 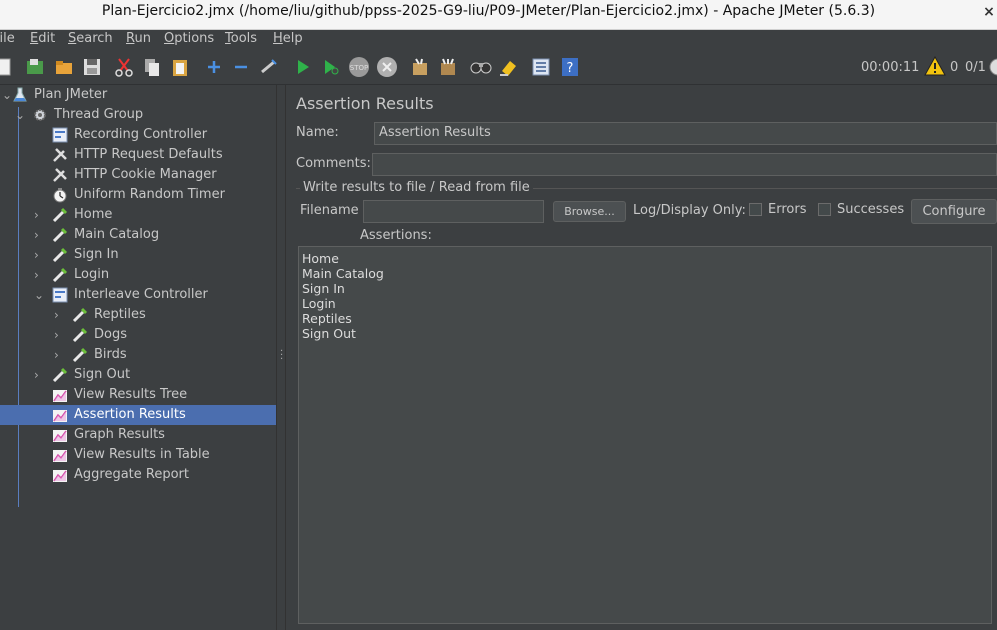 What do you see at coordinates (64, 67) in the screenshot?
I see `open-icon` at bounding box center [64, 67].